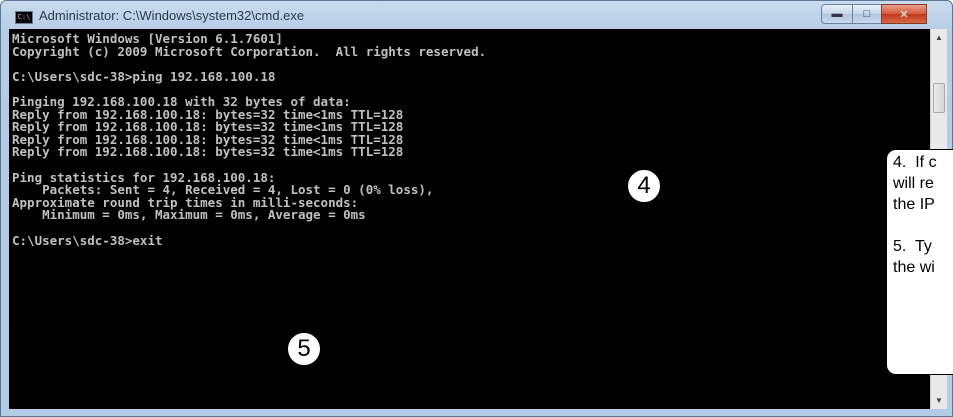 This screenshot has height=417, width=953. I want to click on instruction-callout: 4. If c will re the IP 5. Ty the wi, so click(919, 262).